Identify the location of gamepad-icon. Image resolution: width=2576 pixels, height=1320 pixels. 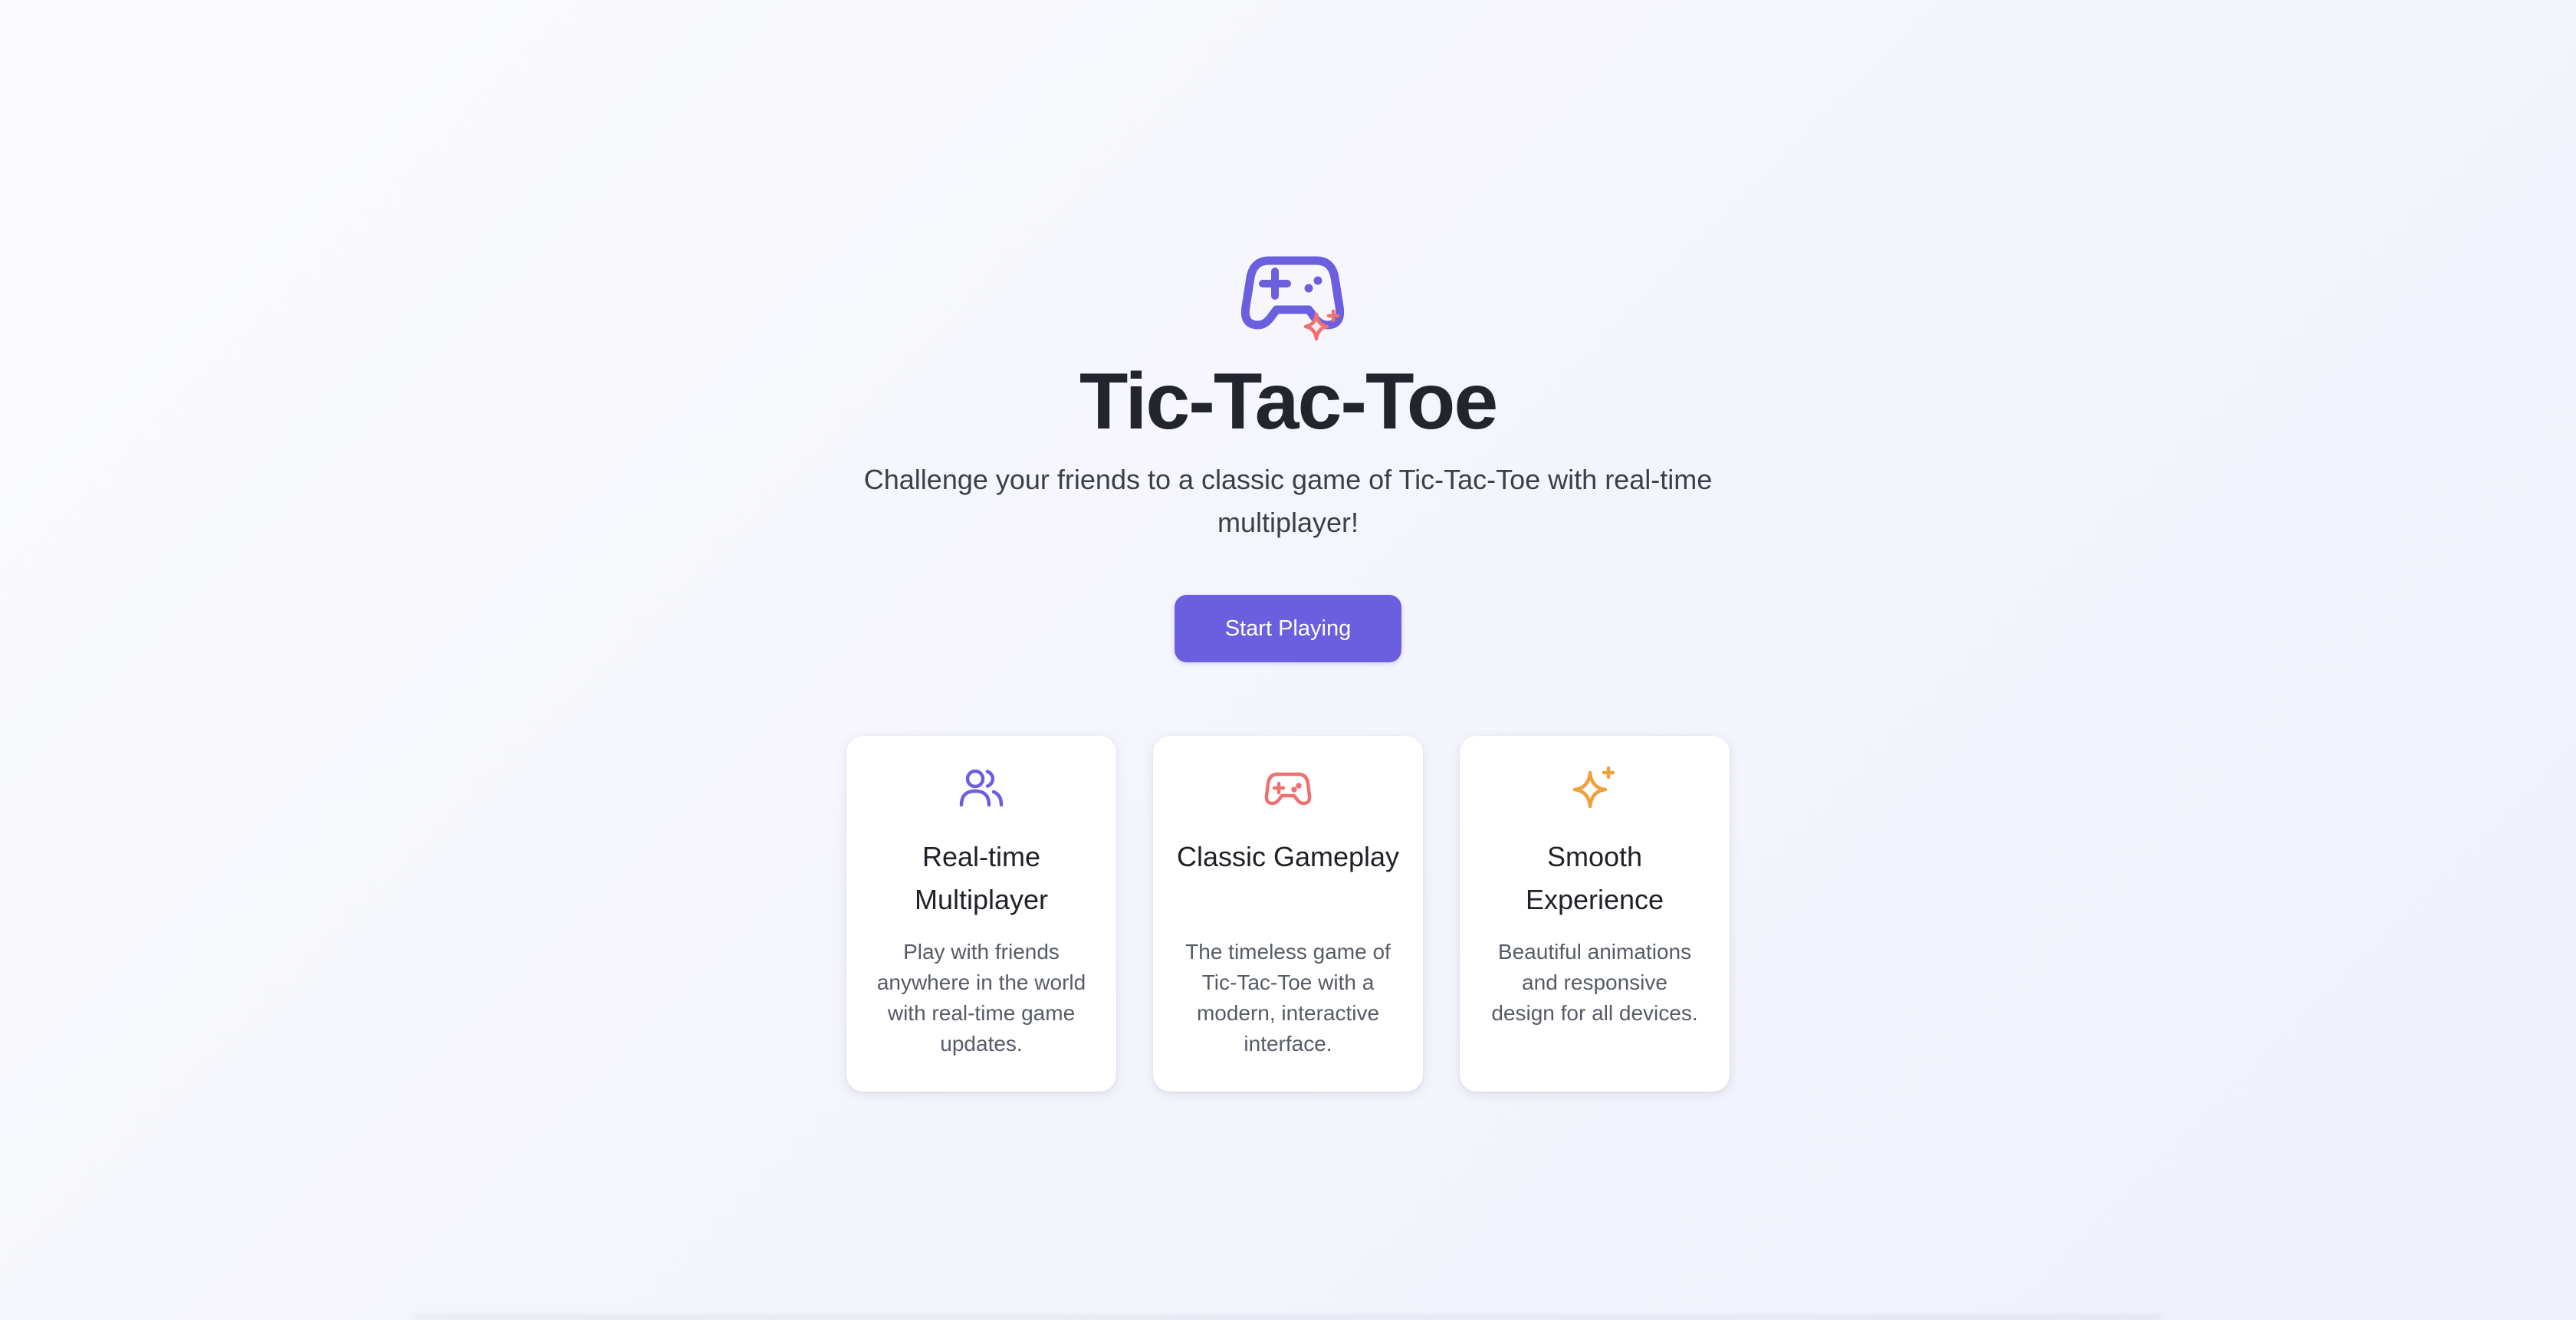
(1288, 788).